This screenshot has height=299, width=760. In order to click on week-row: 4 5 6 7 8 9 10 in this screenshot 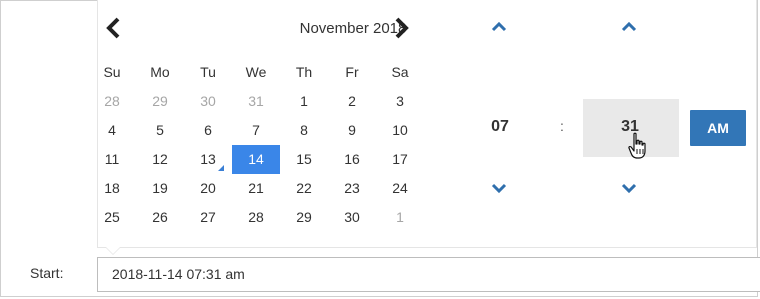, I will do `click(256, 130)`.